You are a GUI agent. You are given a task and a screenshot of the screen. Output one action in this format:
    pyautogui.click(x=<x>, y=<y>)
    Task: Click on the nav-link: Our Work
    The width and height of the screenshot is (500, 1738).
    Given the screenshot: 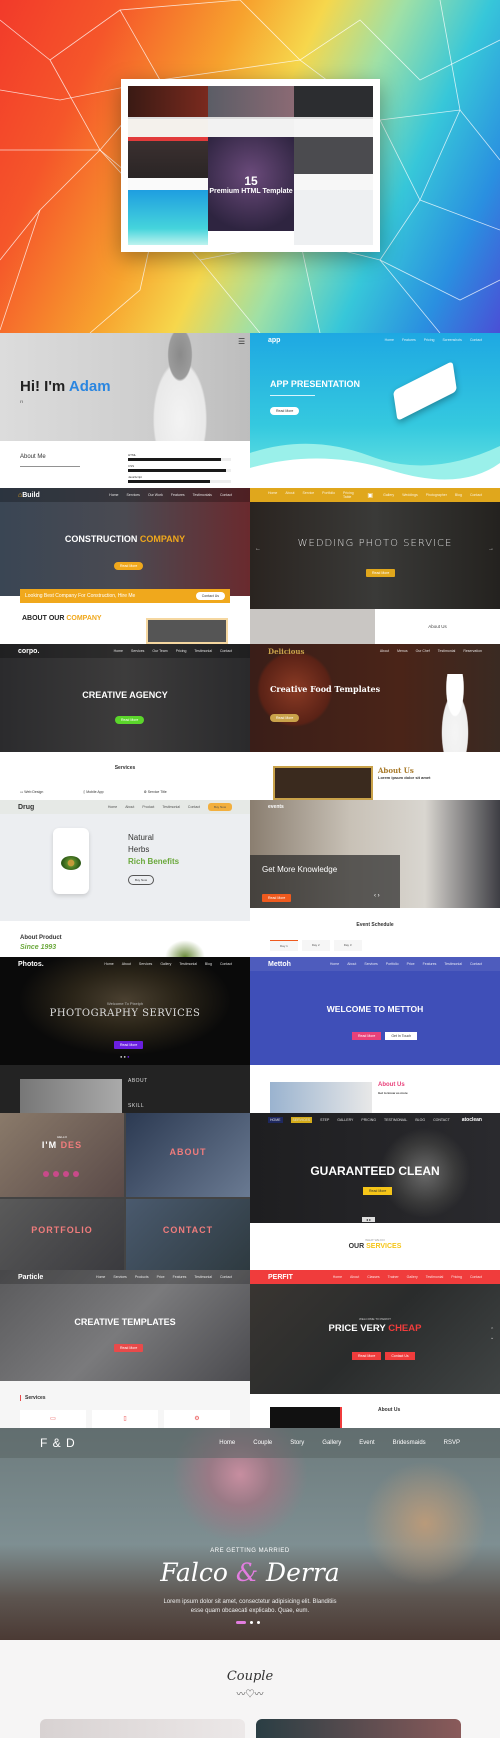 What is the action you would take?
    pyautogui.click(x=155, y=495)
    